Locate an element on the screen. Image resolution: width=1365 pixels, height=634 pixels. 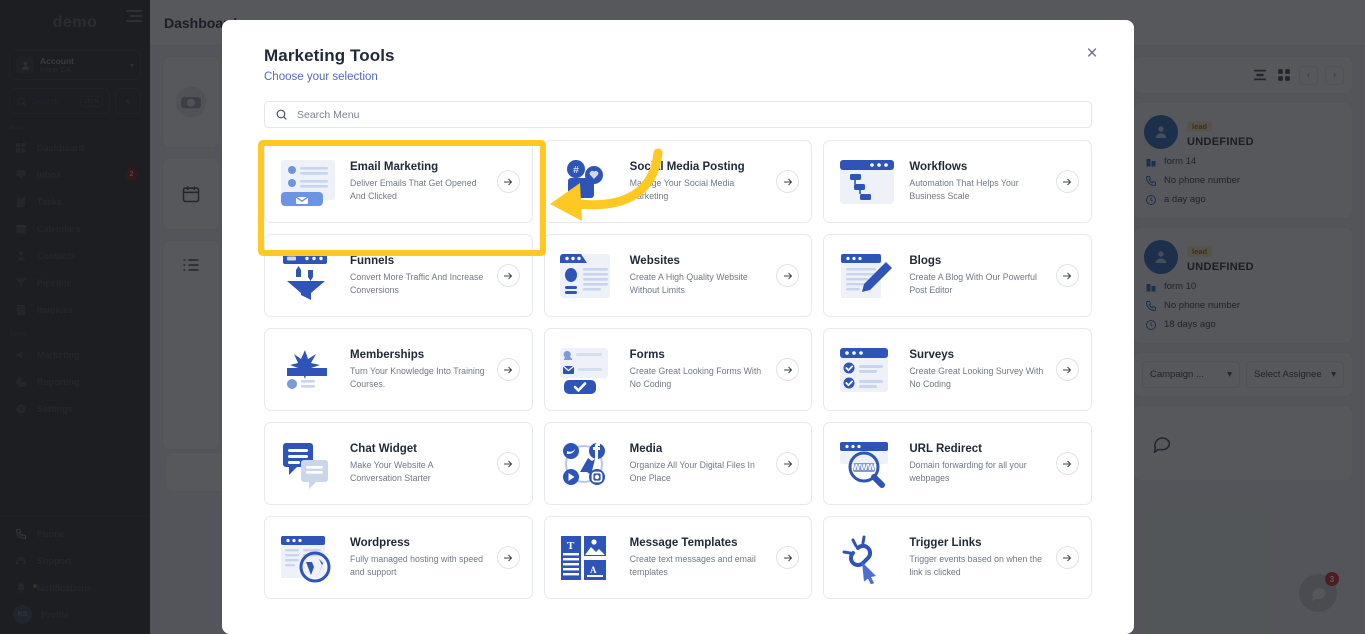
tool-name: Social Media Posting is located at coordinates (687, 167).